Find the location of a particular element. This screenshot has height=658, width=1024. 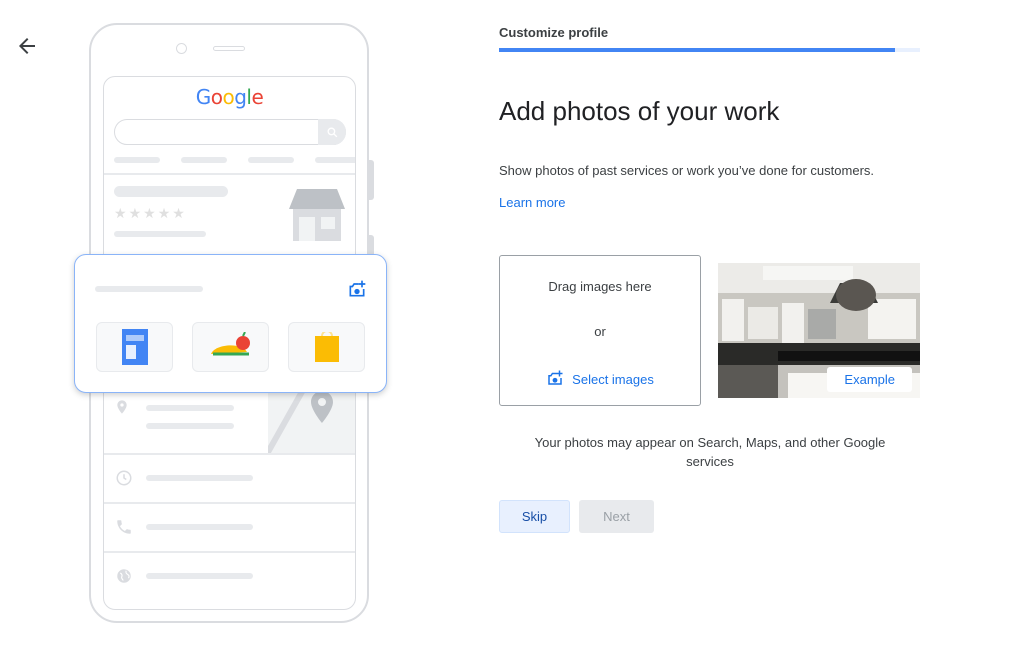

phone-camera is located at coordinates (181, 48).